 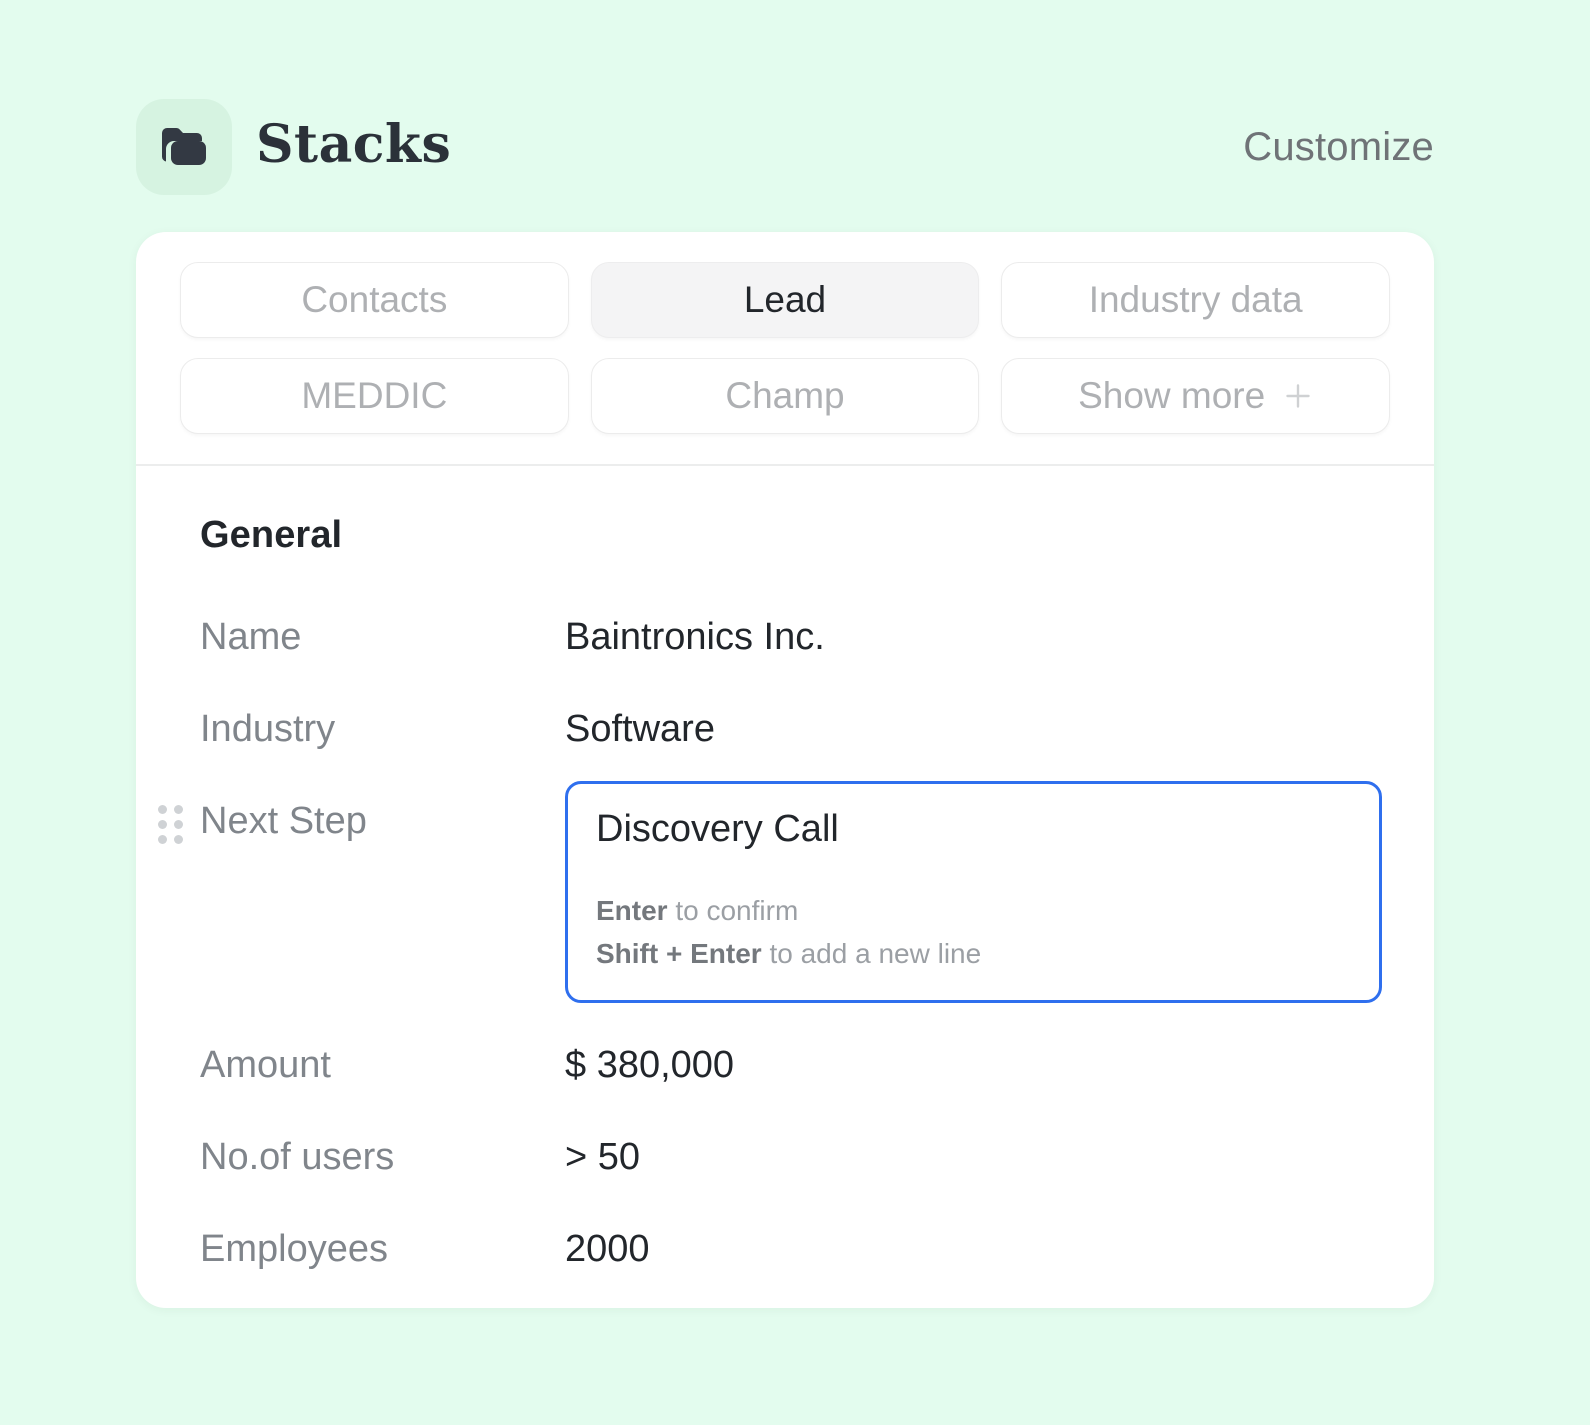 I want to click on field-row-name: Name Baintronics Inc., so click(x=795, y=637).